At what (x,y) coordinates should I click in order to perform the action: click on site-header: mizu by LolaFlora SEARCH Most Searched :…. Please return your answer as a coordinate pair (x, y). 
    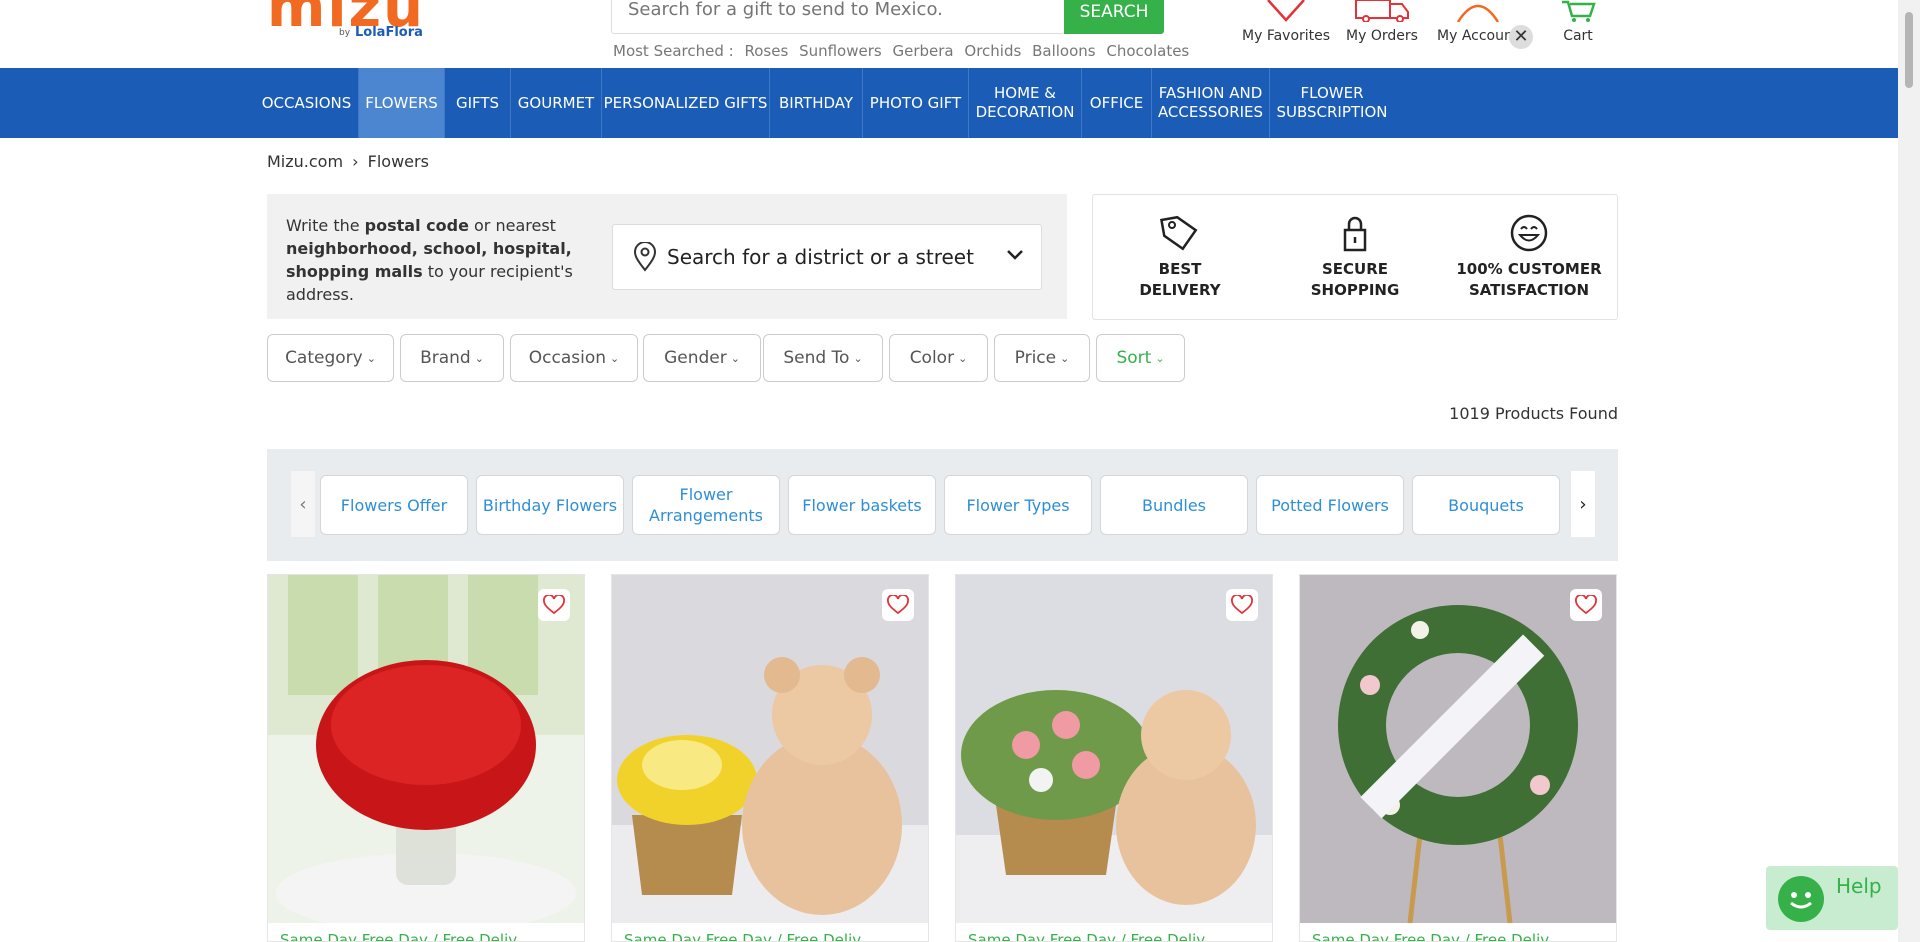
    Looking at the image, I should click on (949, 34).